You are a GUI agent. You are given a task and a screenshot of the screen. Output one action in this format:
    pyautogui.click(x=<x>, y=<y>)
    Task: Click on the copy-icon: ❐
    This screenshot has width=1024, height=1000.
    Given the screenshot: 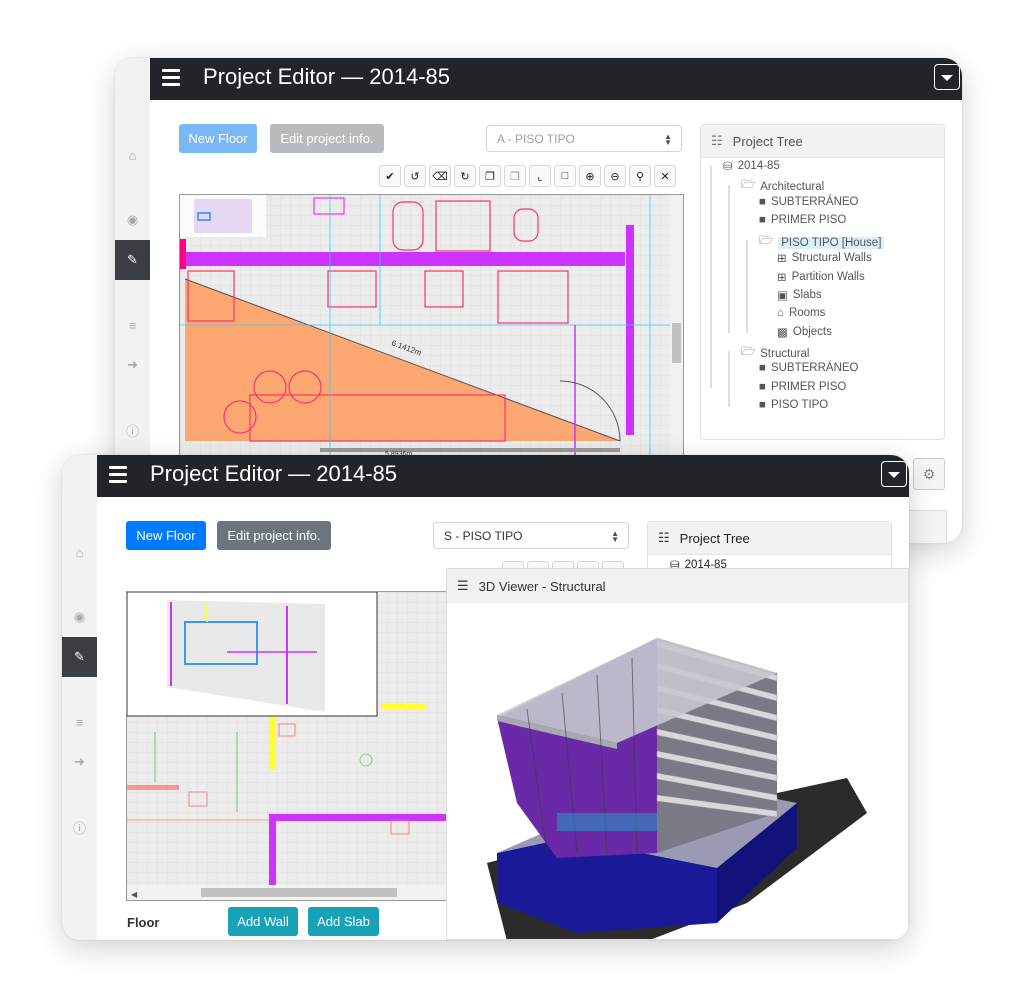 What is the action you would take?
    pyautogui.click(x=490, y=176)
    